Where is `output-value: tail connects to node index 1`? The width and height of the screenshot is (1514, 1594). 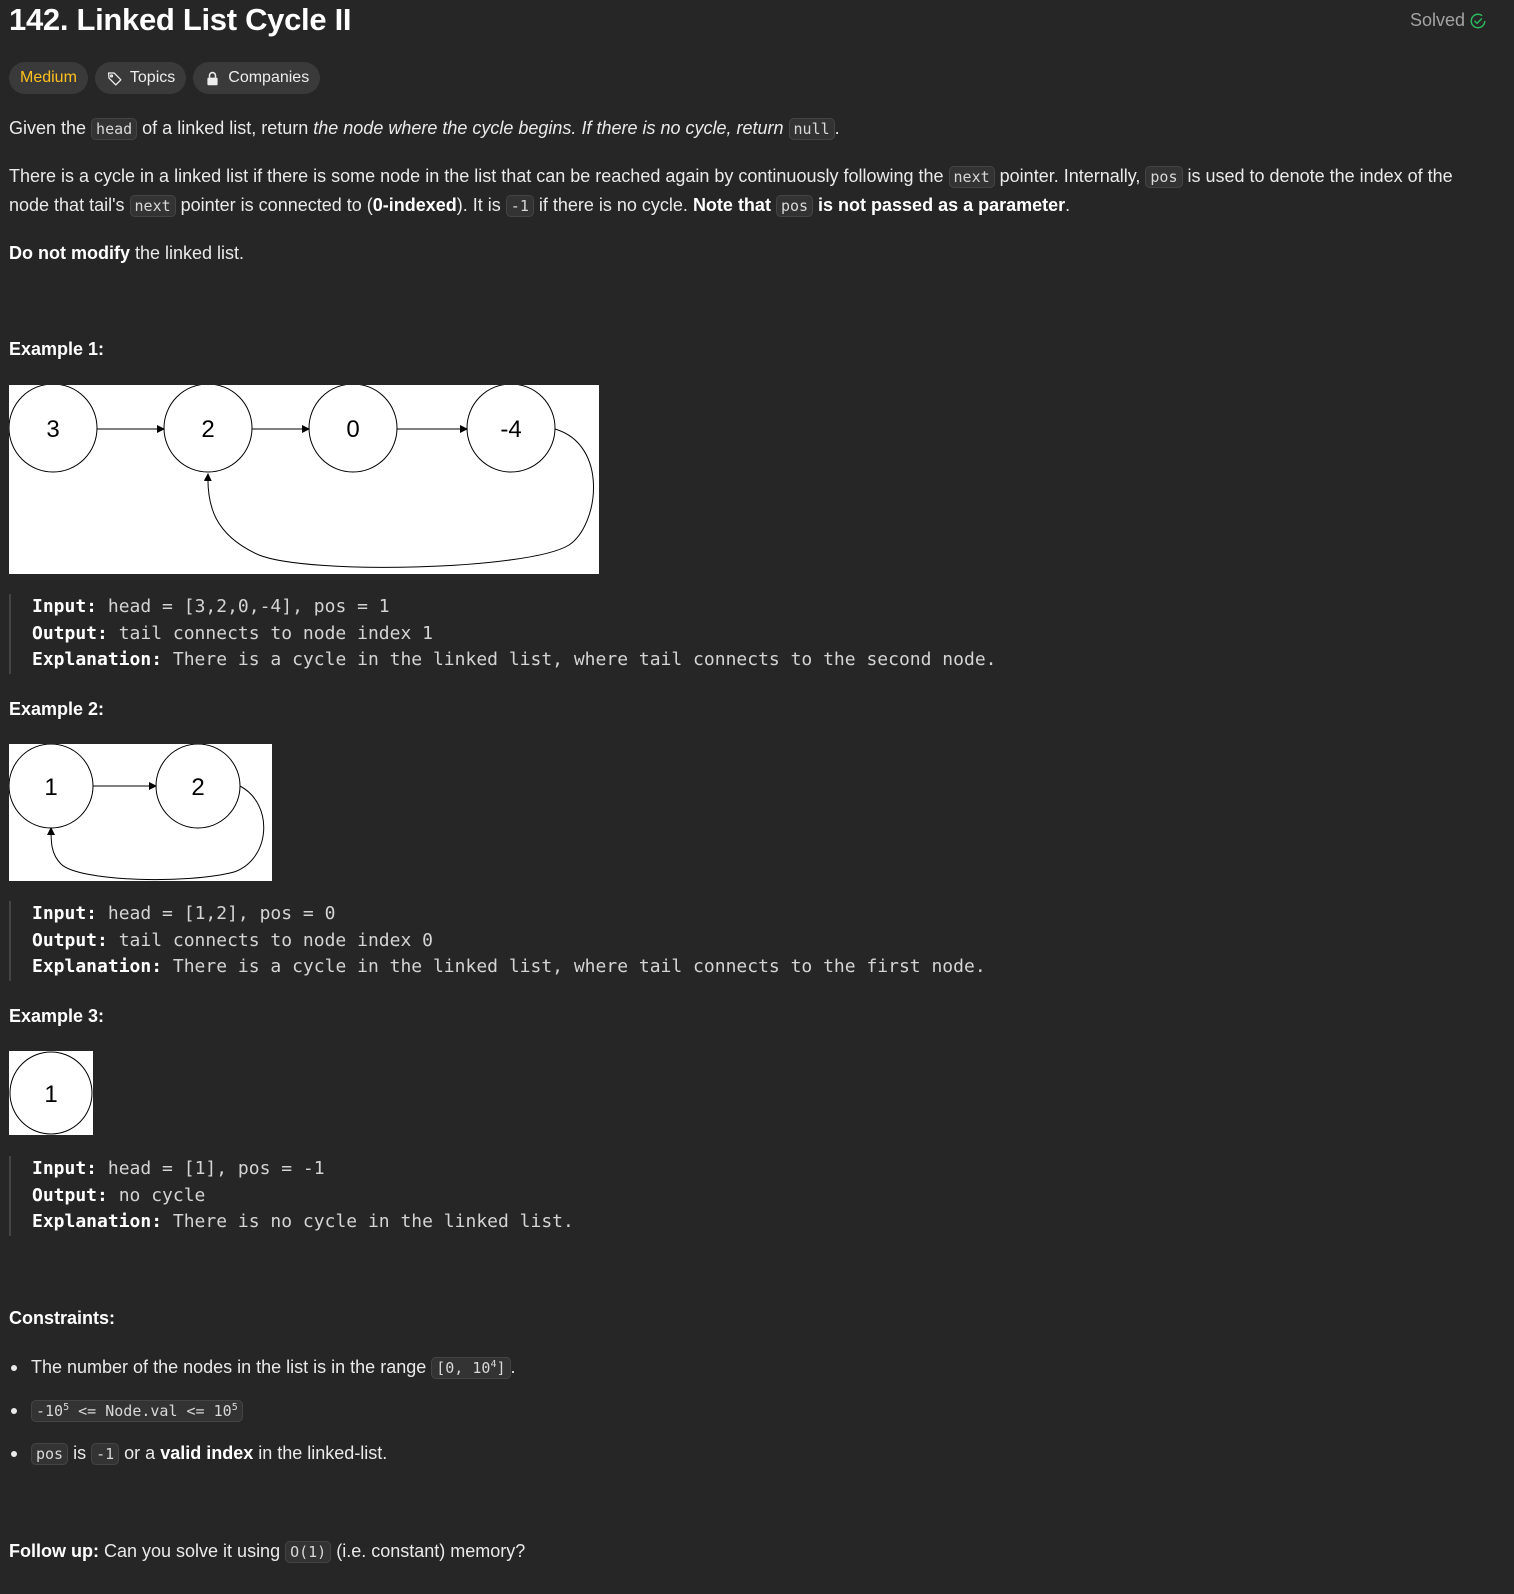 output-value: tail connects to node index 1 is located at coordinates (270, 633).